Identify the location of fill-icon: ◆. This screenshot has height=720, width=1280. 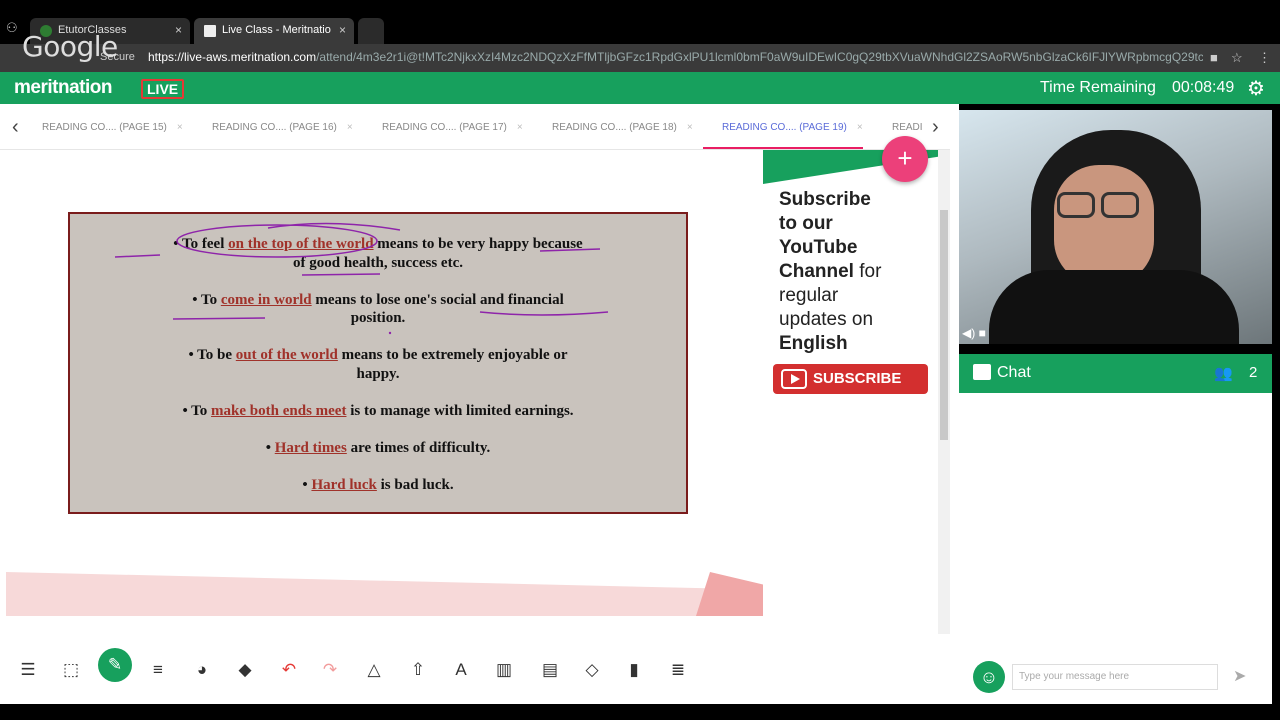
(245, 670).